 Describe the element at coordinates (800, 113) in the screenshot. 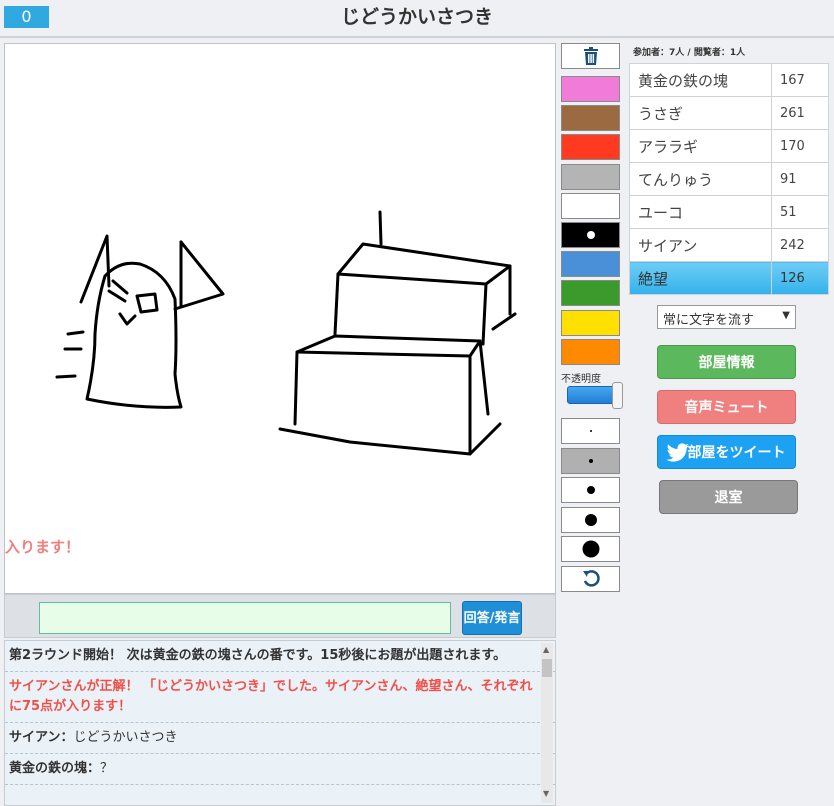

I see `player-score: 261` at that location.